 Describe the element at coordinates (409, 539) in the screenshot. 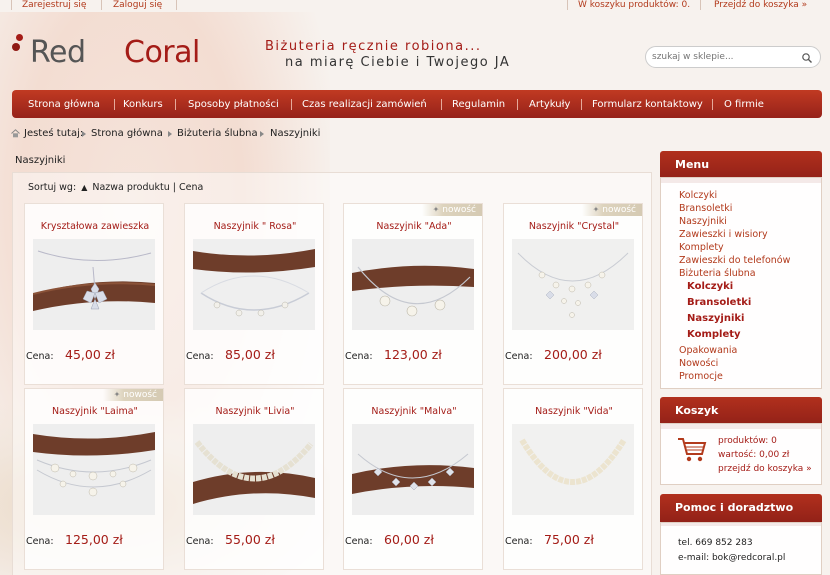

I see `product-price: 60,00 zł` at that location.